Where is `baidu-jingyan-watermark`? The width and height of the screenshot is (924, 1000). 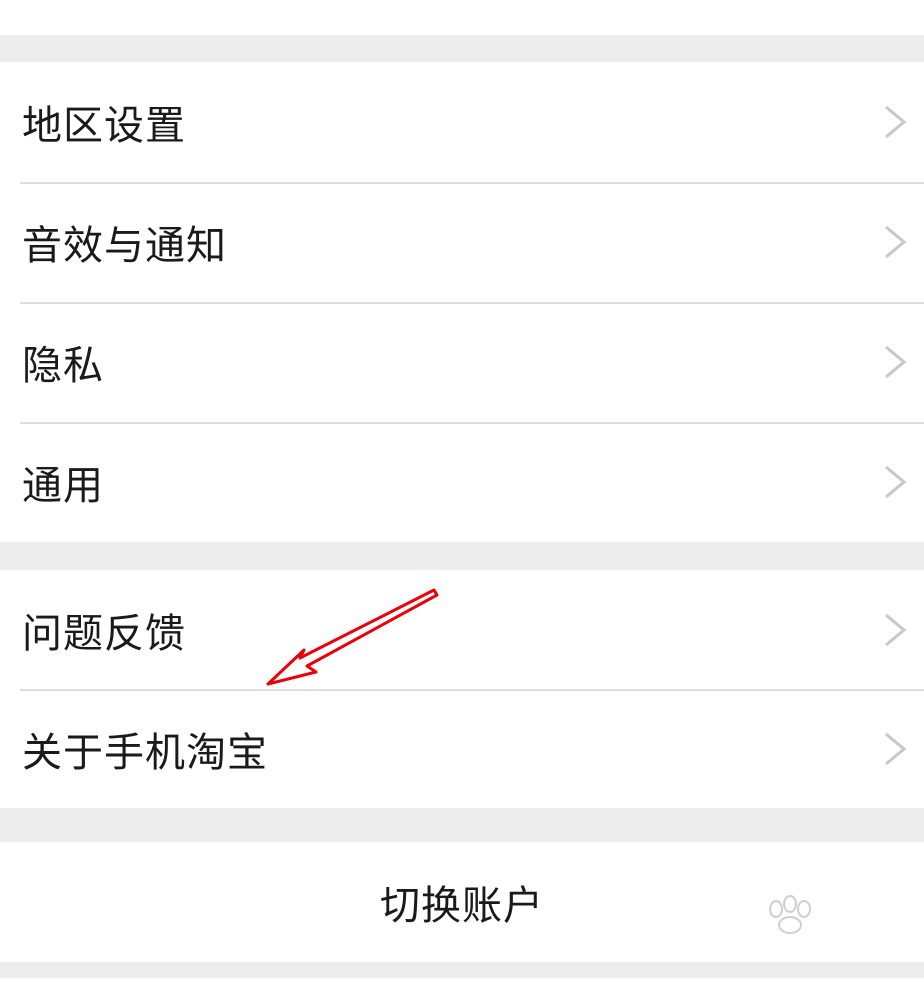 baidu-jingyan-watermark is located at coordinates (810, 937).